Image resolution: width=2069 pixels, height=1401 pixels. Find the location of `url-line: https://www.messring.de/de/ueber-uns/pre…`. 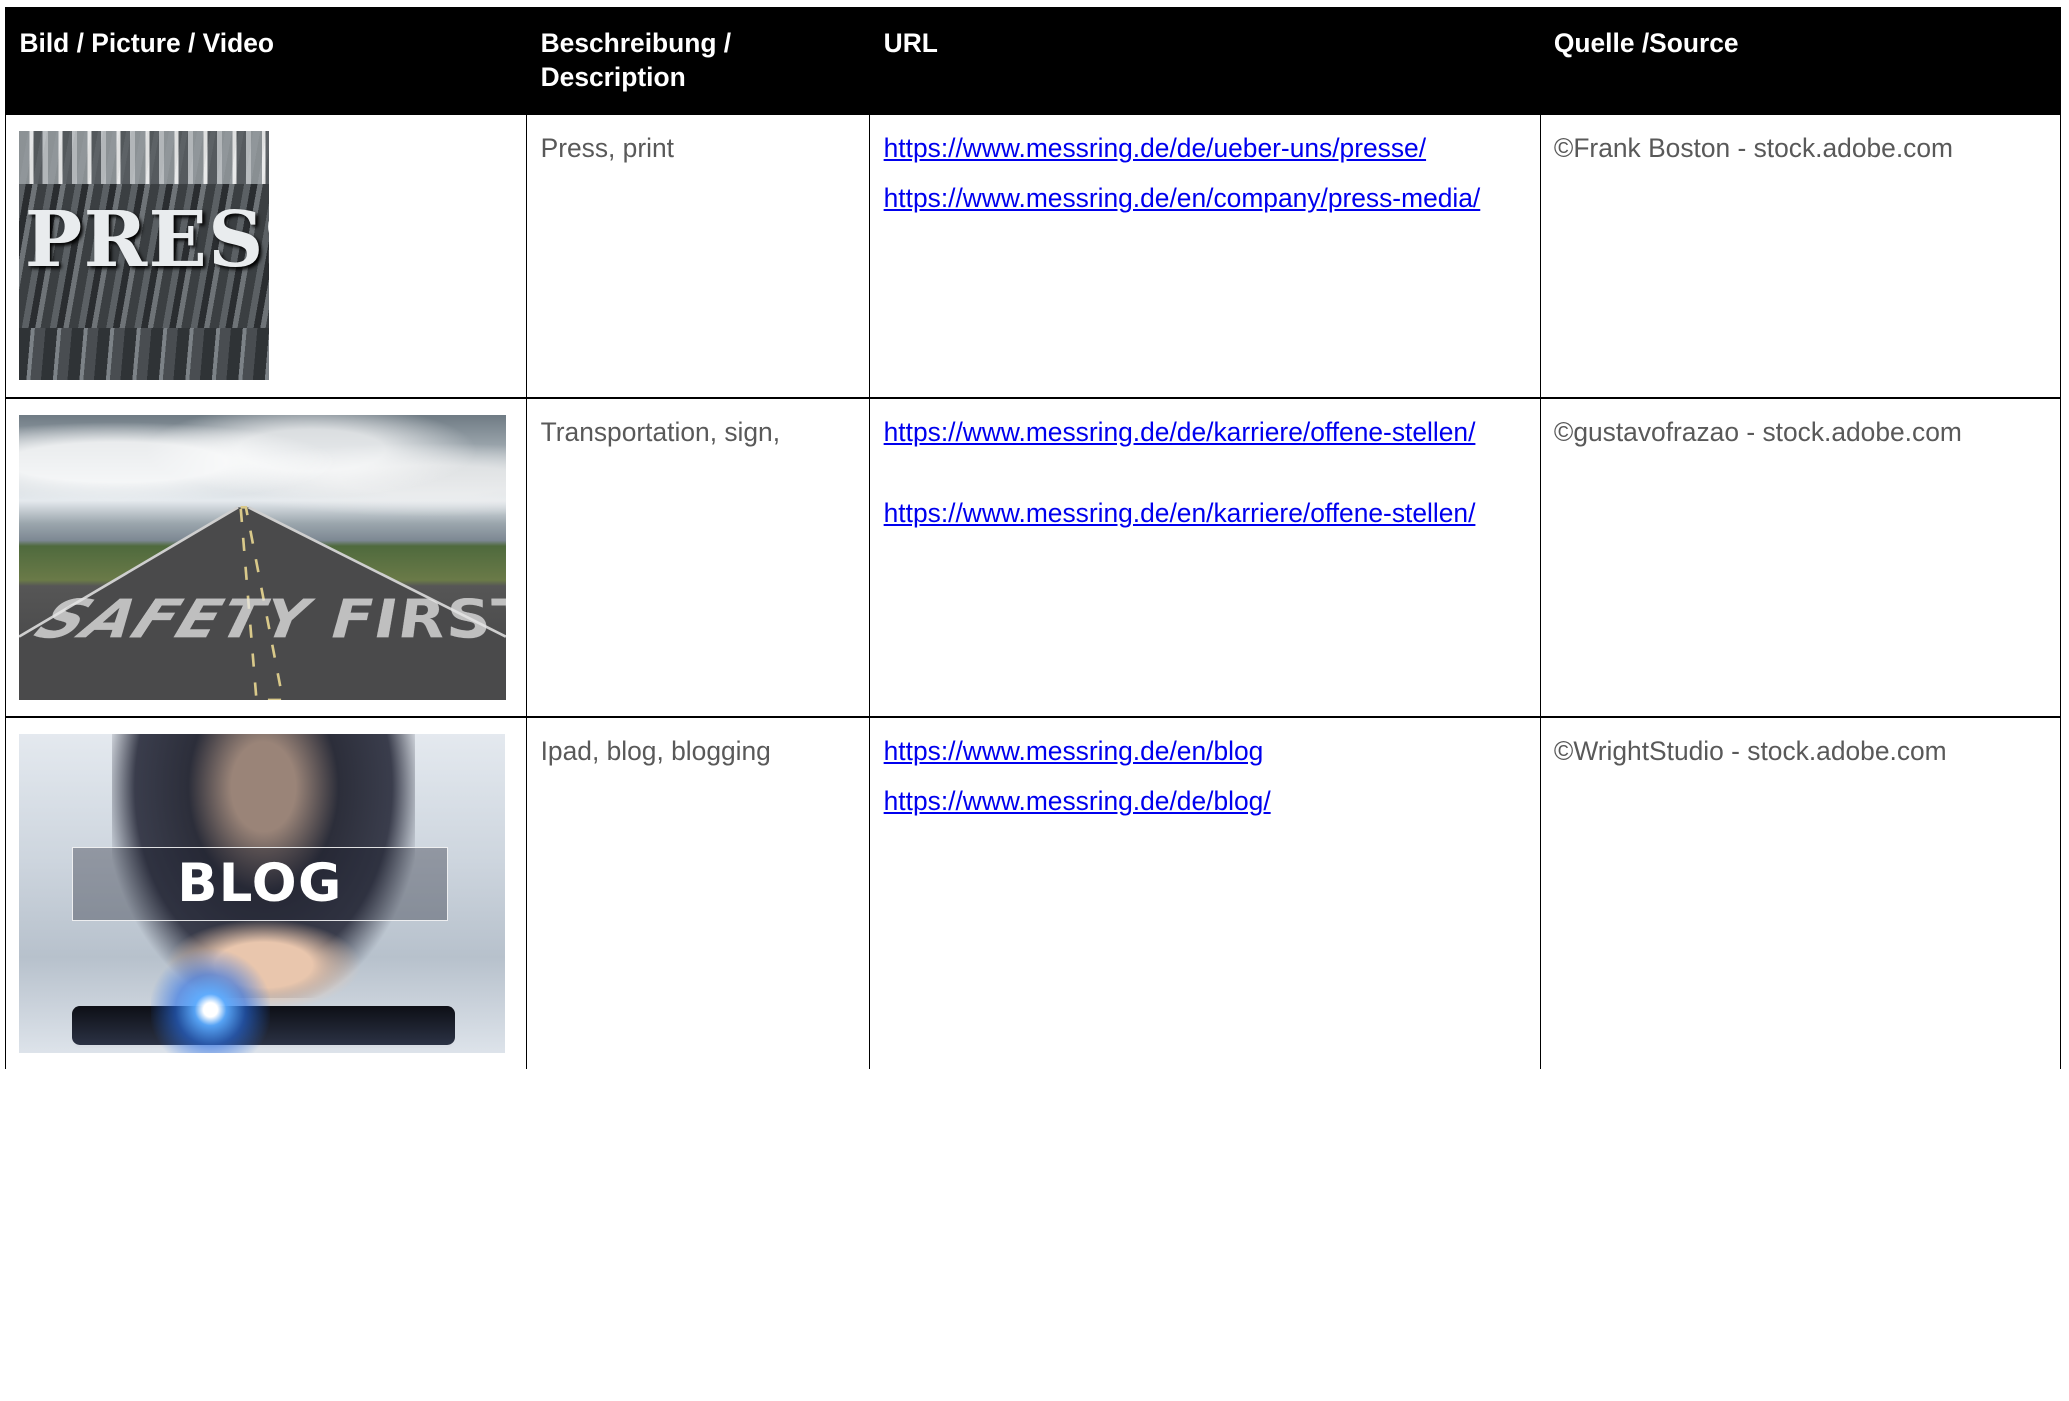

url-line: https://www.messring.de/de/ueber-uns/pre… is located at coordinates (1205, 148).